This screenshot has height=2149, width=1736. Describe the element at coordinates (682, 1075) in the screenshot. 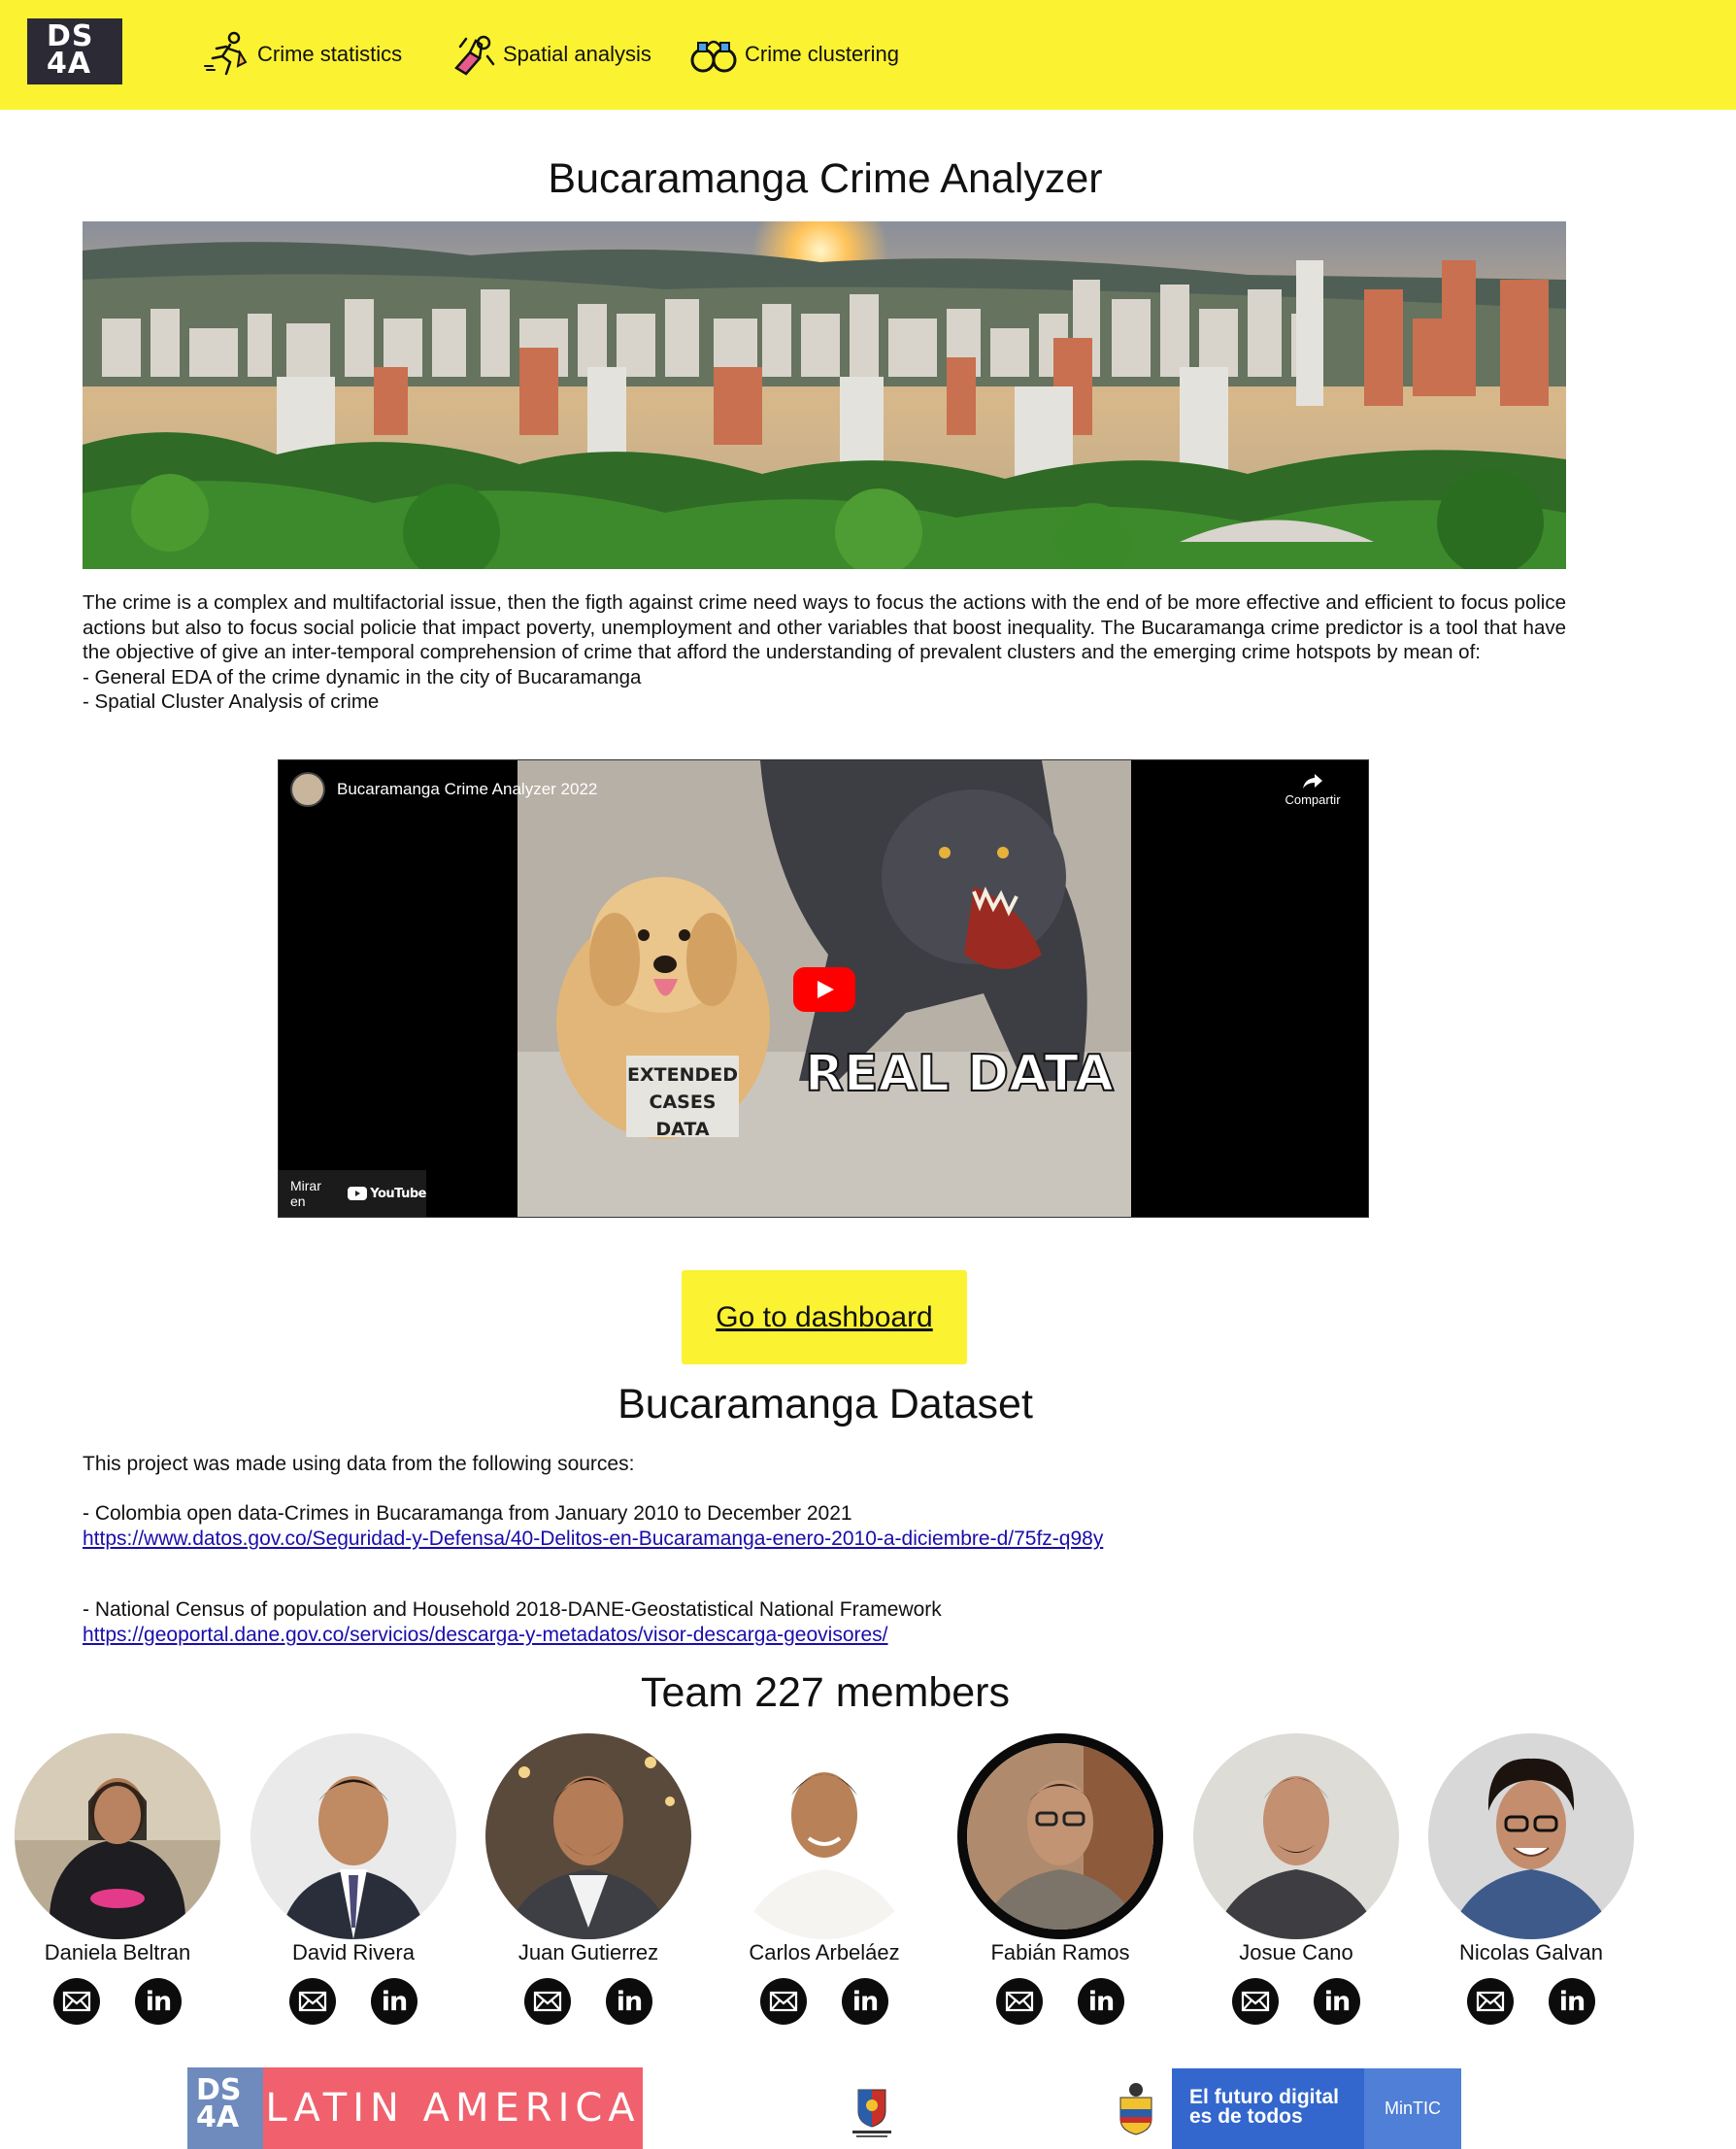

I see `meme-left-line1: EXTENDED` at that location.